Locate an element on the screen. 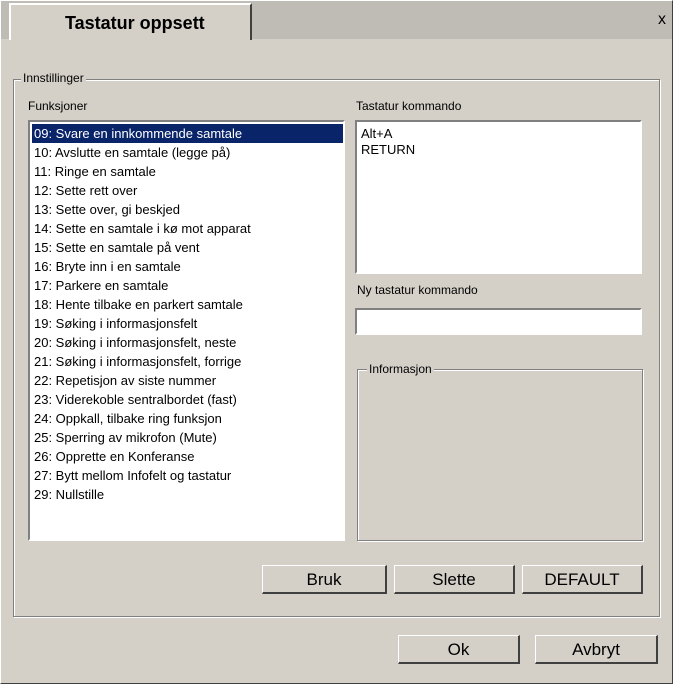 Image resolution: width=673 pixels, height=684 pixels. function-list-item: 24: Oppkall, tilbake ring funksjon is located at coordinates (187, 418).